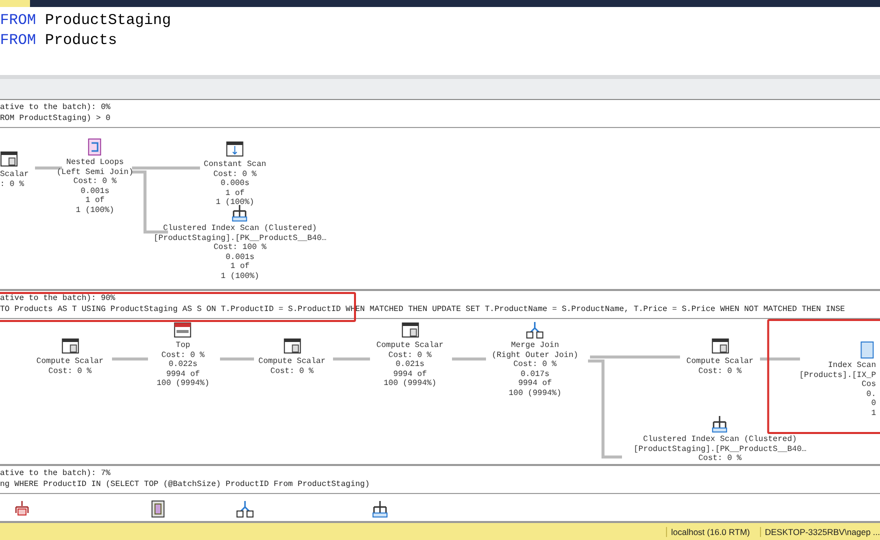 The height and width of the screenshot is (540, 880). Describe the element at coordinates (708, 532) in the screenshot. I see `status-text: localhost (16.0 RTM)` at that location.